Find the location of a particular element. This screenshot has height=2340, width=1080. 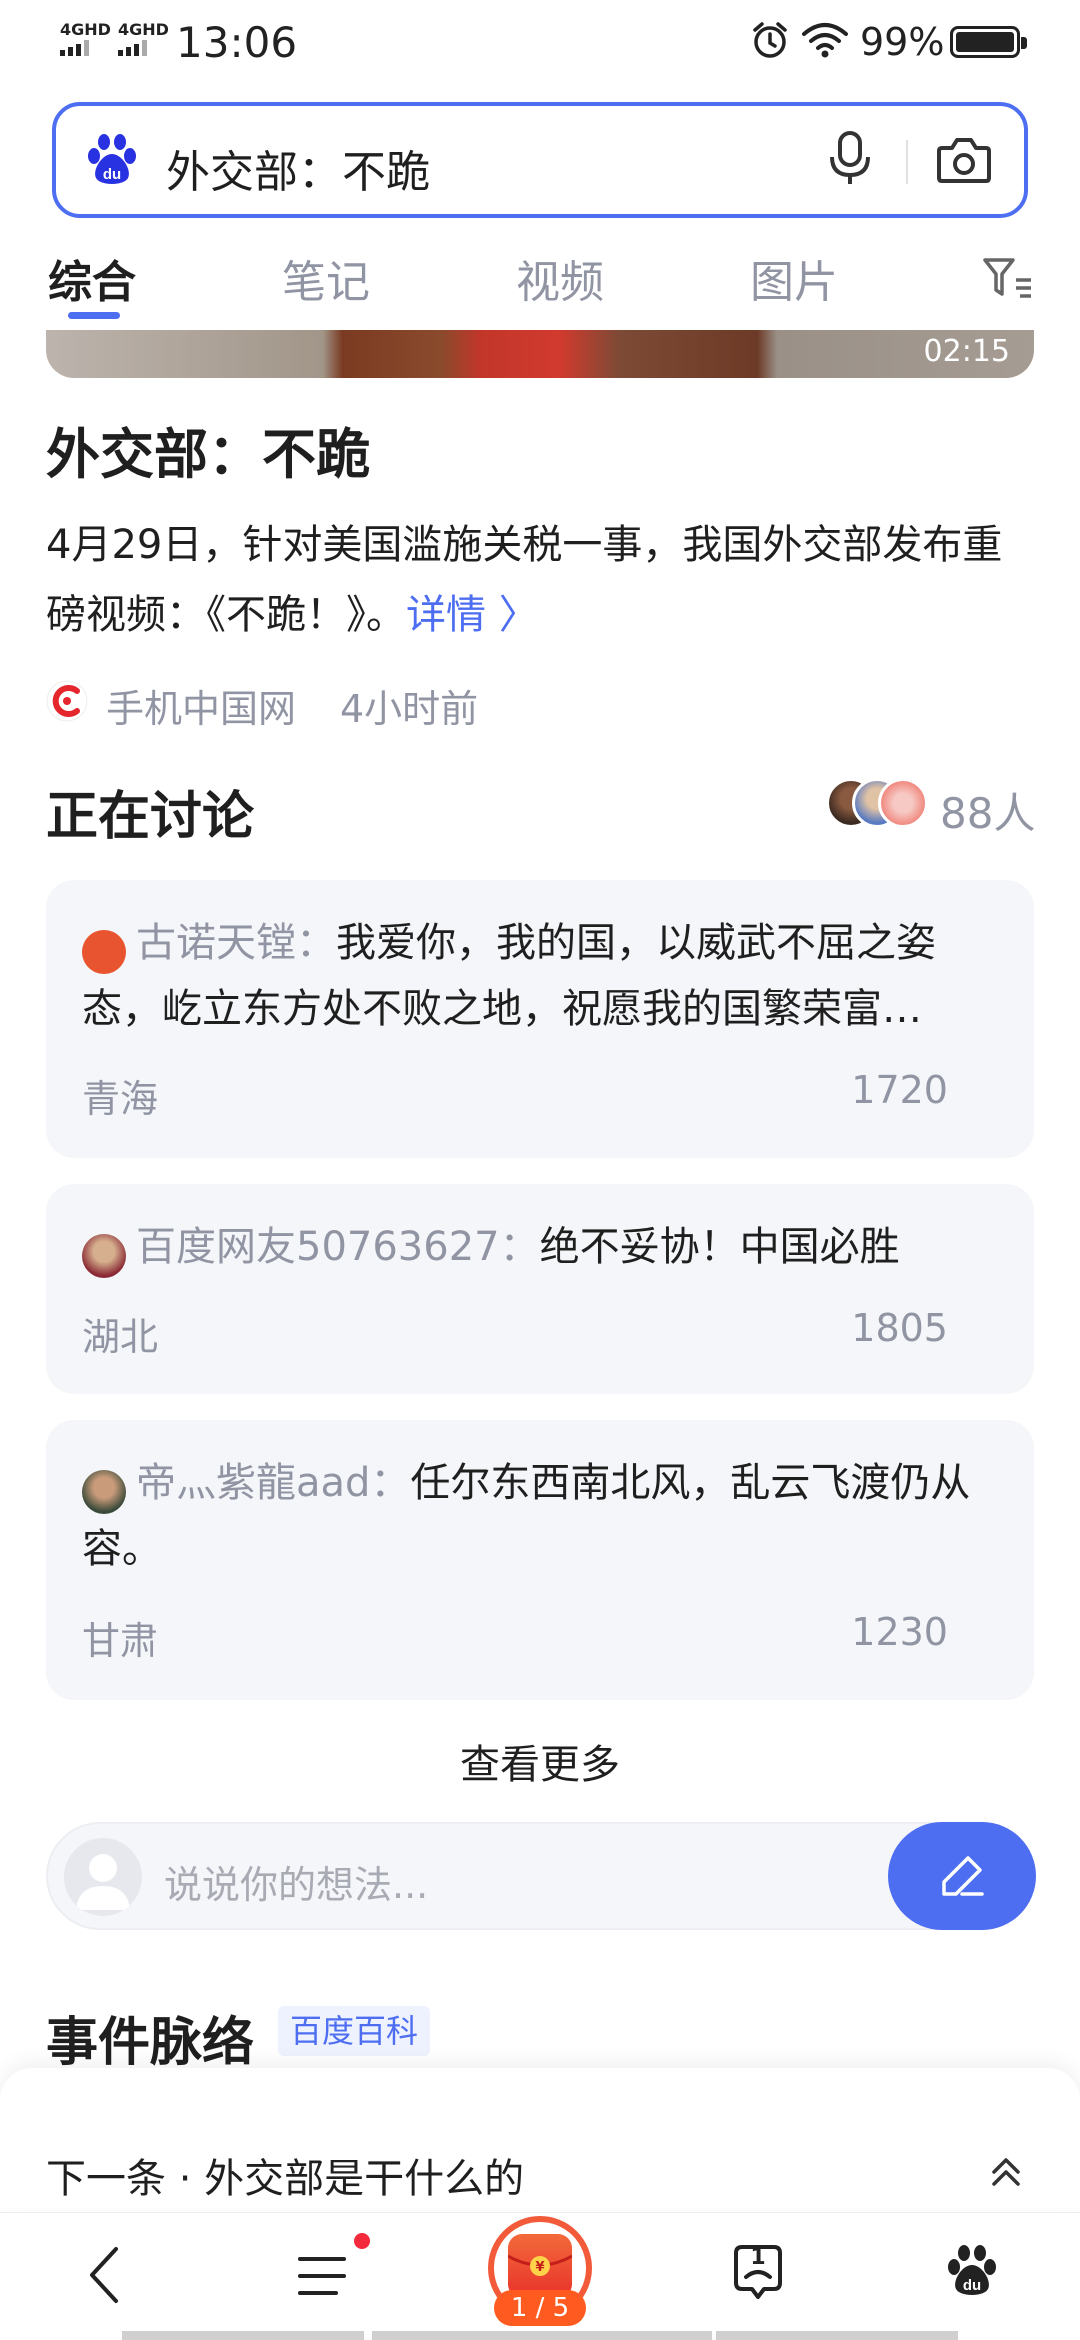

comment-likes: 1720 is located at coordinates (899, 1090).